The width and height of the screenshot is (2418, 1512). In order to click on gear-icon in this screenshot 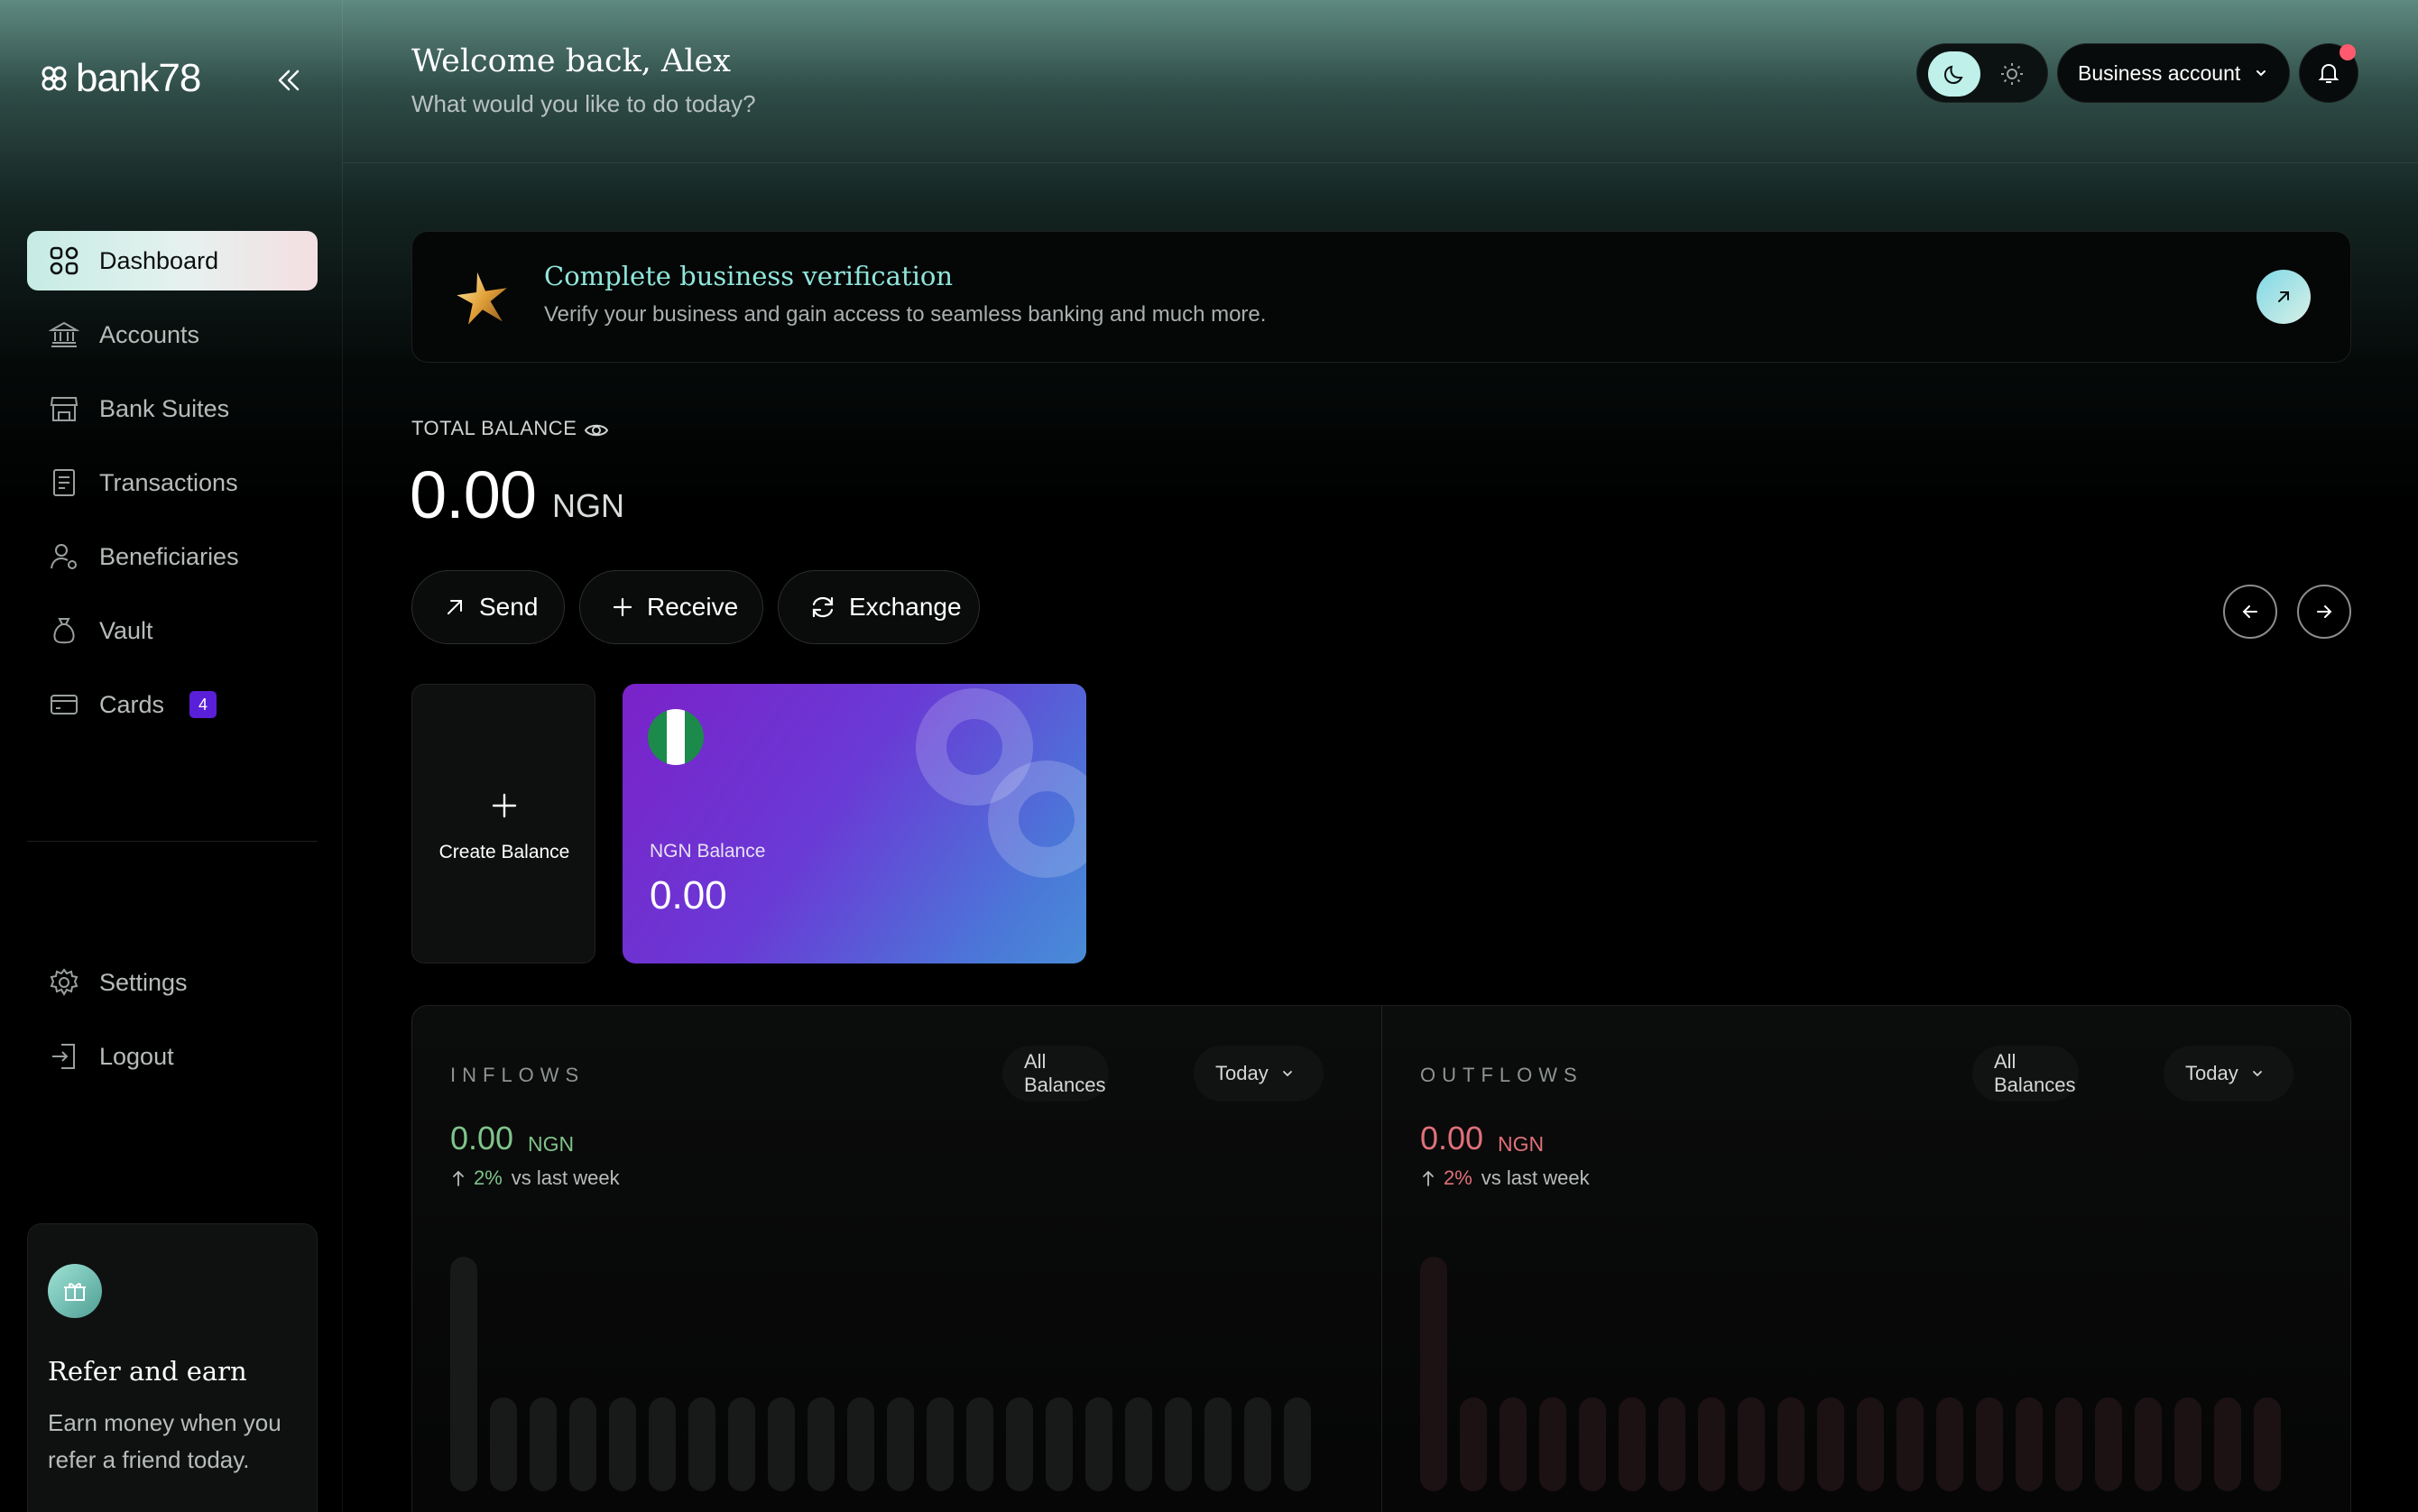, I will do `click(64, 982)`.